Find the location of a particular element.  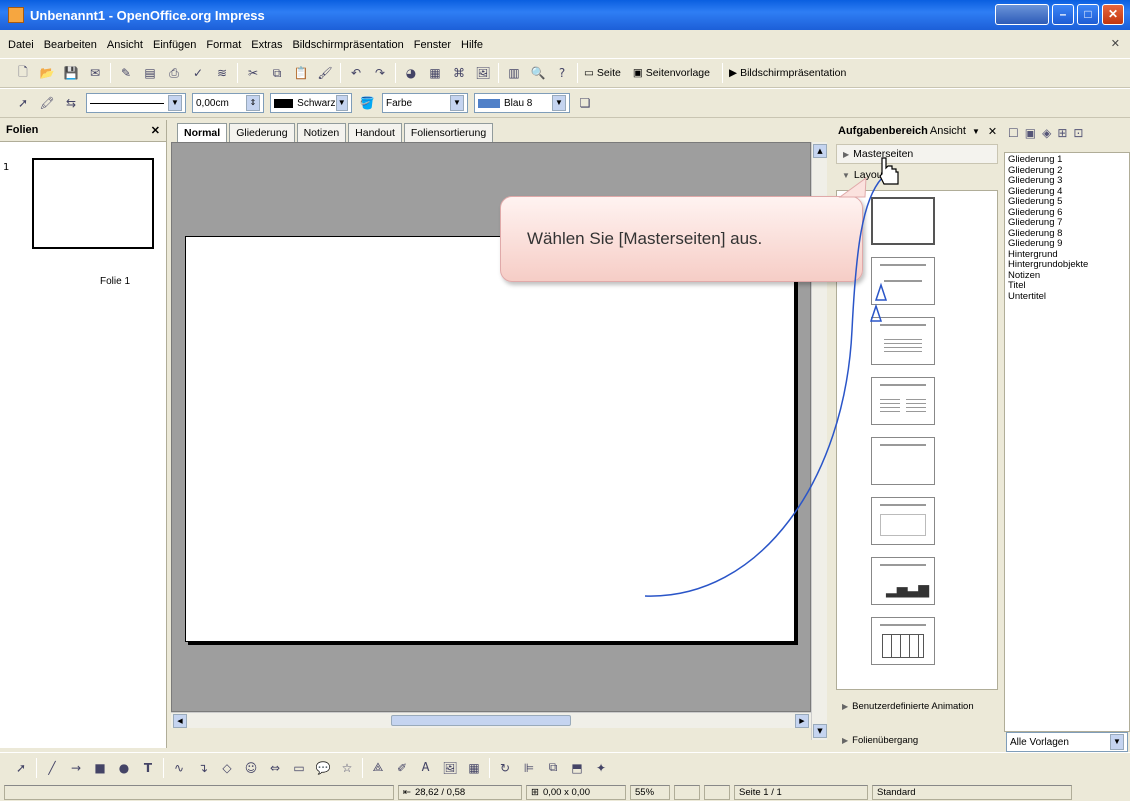

menu-fenster: Fenster is located at coordinates (432, 45).